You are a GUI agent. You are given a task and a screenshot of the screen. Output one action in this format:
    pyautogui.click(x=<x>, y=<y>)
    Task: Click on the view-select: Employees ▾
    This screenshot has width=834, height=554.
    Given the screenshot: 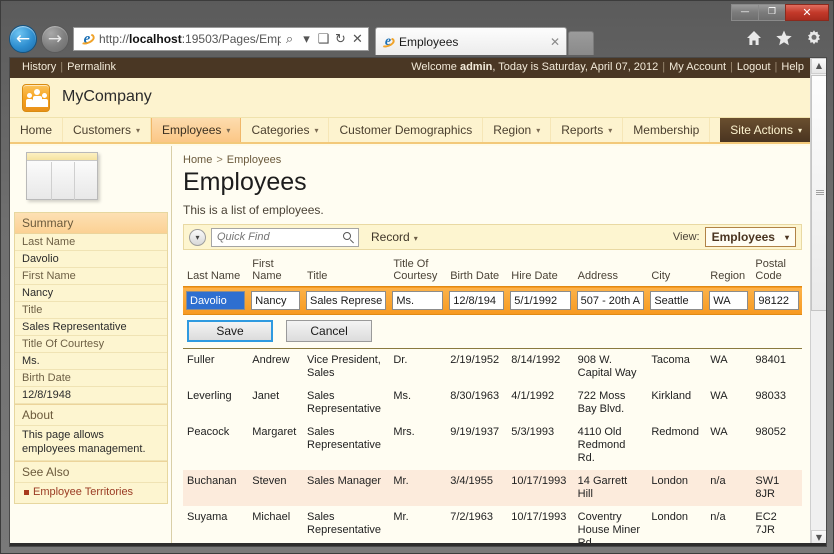 What is the action you would take?
    pyautogui.click(x=750, y=237)
    